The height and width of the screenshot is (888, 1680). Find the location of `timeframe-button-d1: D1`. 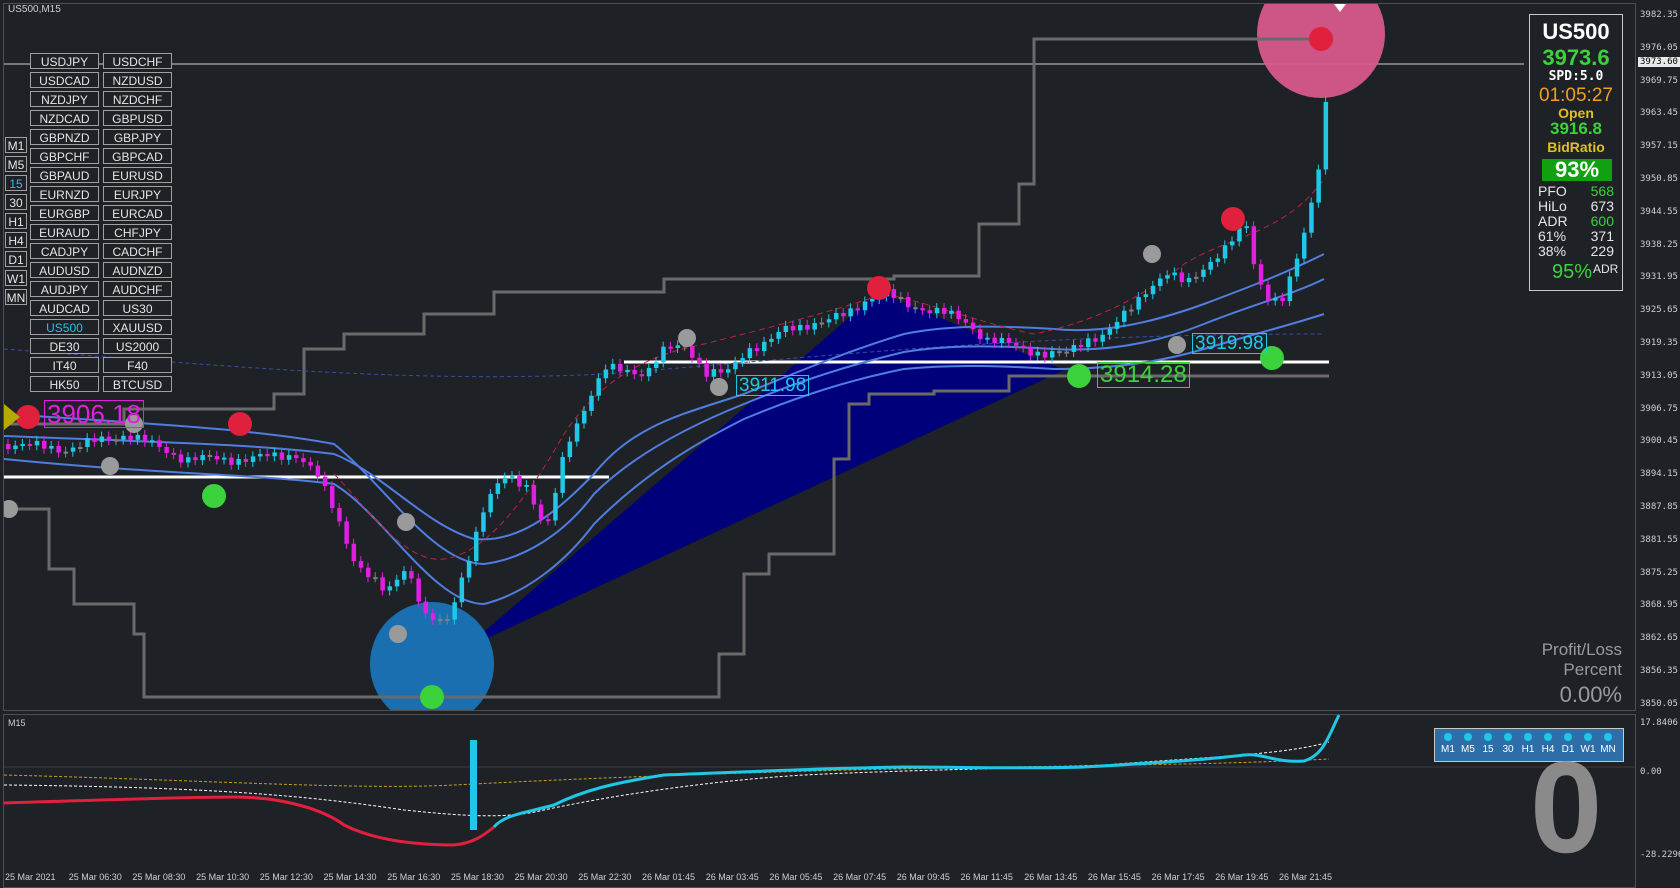

timeframe-button-d1: D1 is located at coordinates (16, 259).